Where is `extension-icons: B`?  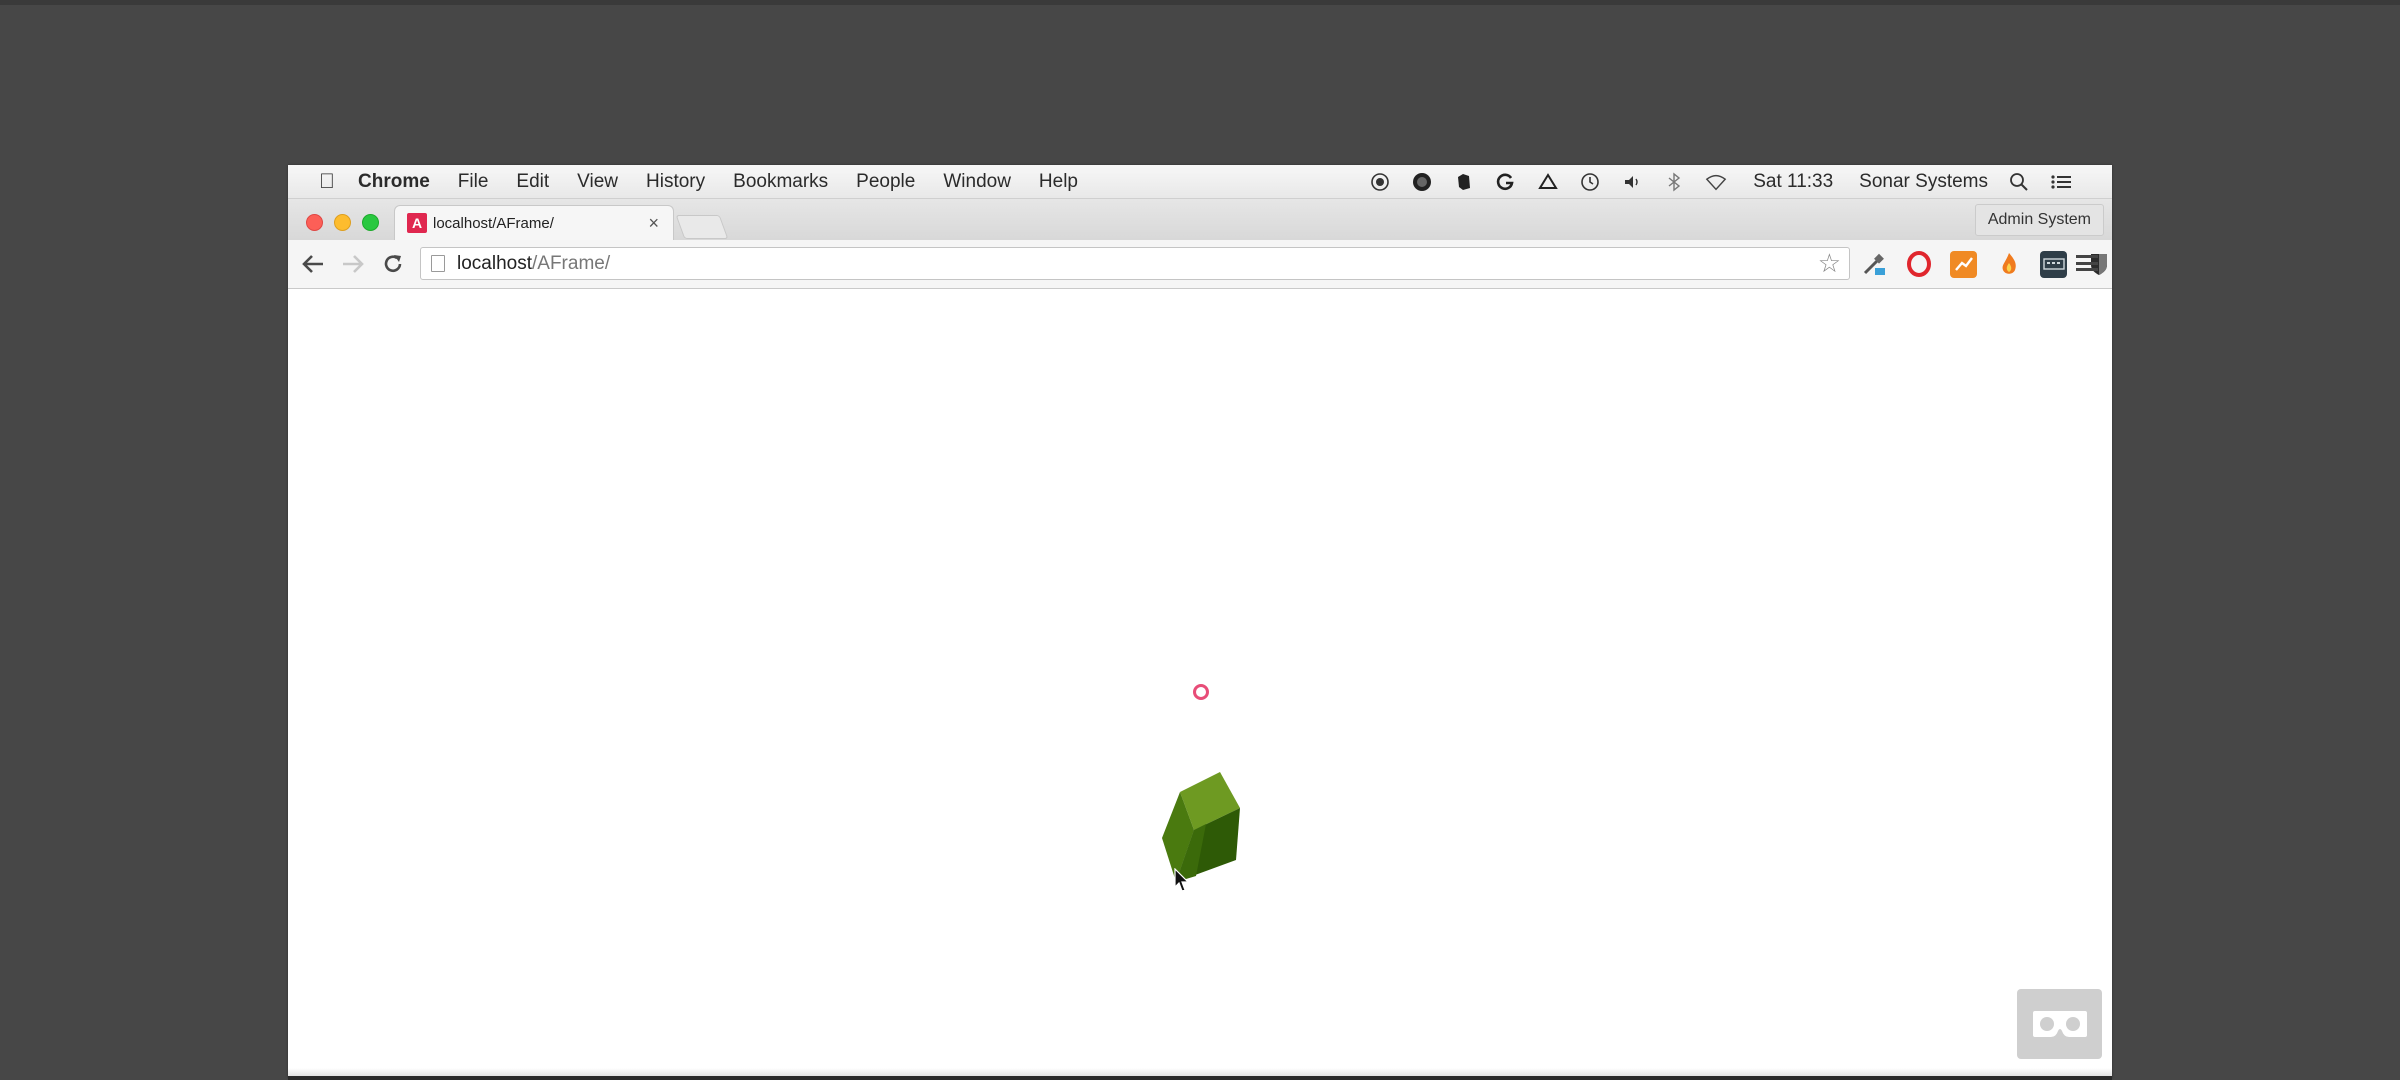 extension-icons: B is located at coordinates (1986, 264).